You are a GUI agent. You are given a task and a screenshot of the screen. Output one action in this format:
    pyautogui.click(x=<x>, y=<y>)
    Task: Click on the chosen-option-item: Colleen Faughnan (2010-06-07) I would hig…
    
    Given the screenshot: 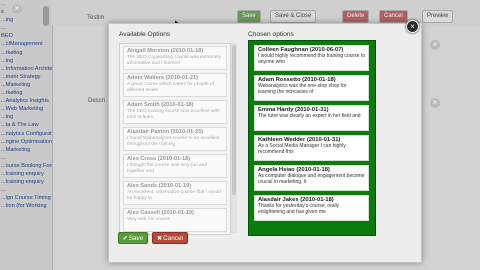 What is the action you would take?
    pyautogui.click(x=311, y=58)
    